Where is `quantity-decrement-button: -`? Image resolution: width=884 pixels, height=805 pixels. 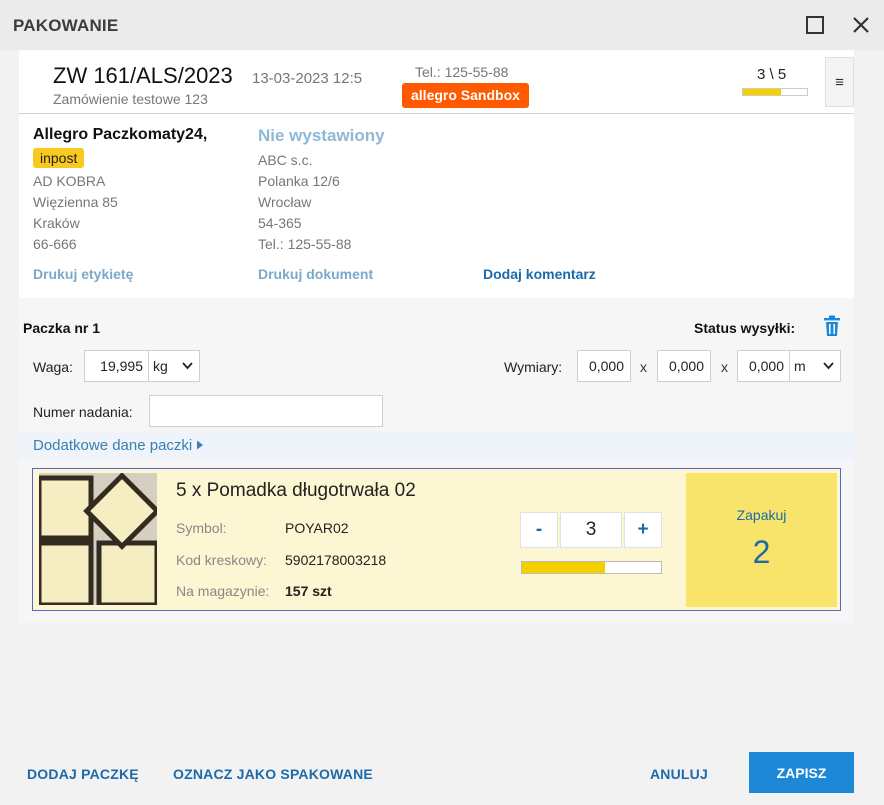 quantity-decrement-button: - is located at coordinates (539, 530).